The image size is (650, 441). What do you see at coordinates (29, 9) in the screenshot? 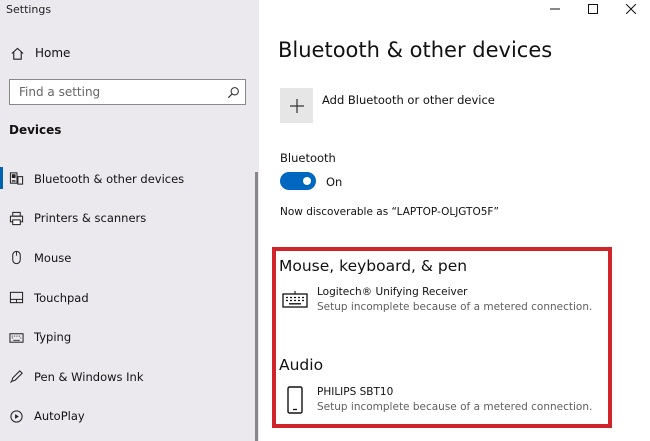
I see `app-title: Settings` at bounding box center [29, 9].